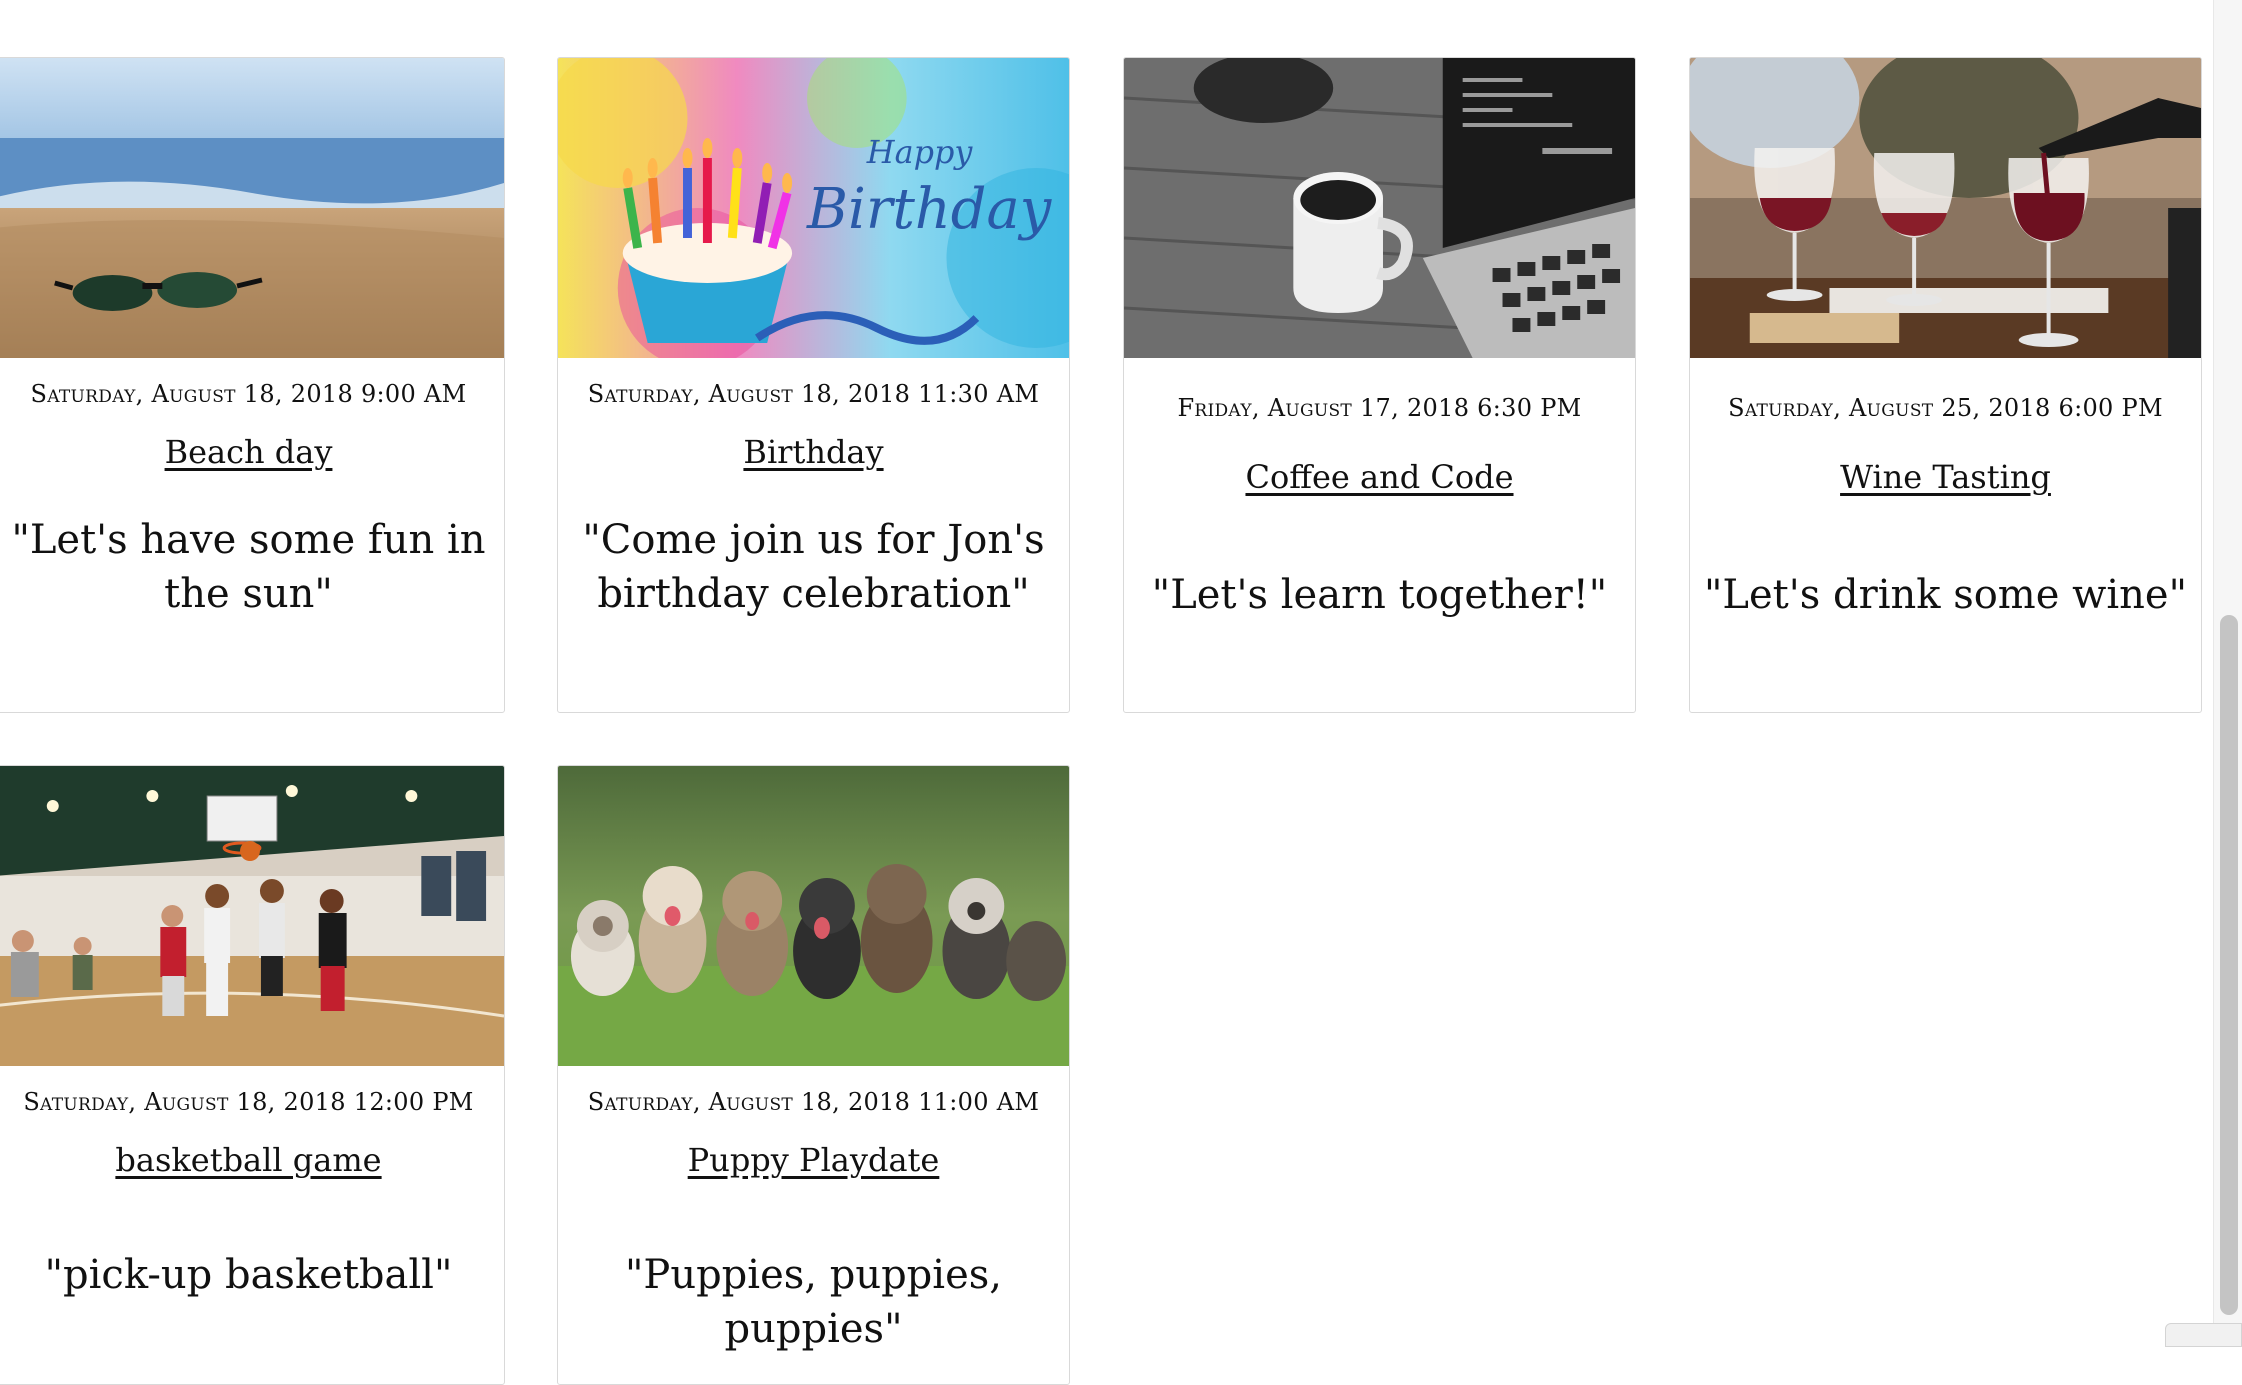 The image size is (2242, 1385). I want to click on event-description: "Let's drink some wine", so click(1945, 595).